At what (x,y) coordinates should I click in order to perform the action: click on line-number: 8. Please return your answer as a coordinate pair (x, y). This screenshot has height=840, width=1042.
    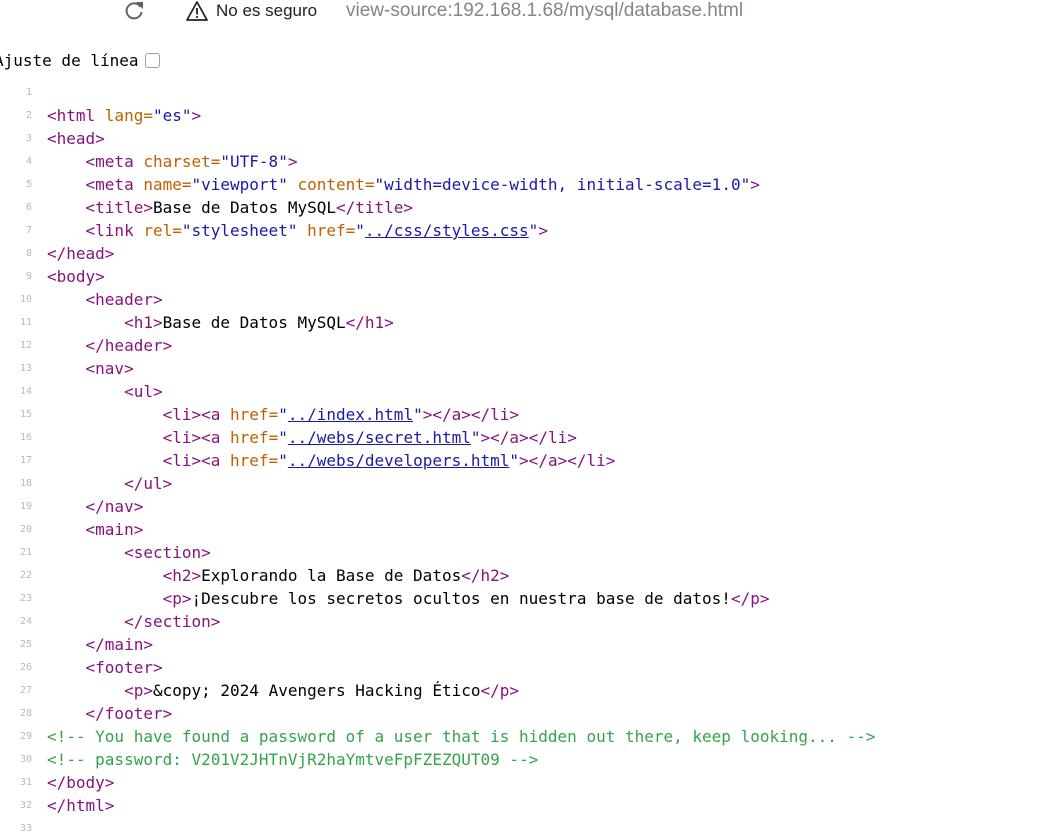
    Looking at the image, I should click on (28, 253).